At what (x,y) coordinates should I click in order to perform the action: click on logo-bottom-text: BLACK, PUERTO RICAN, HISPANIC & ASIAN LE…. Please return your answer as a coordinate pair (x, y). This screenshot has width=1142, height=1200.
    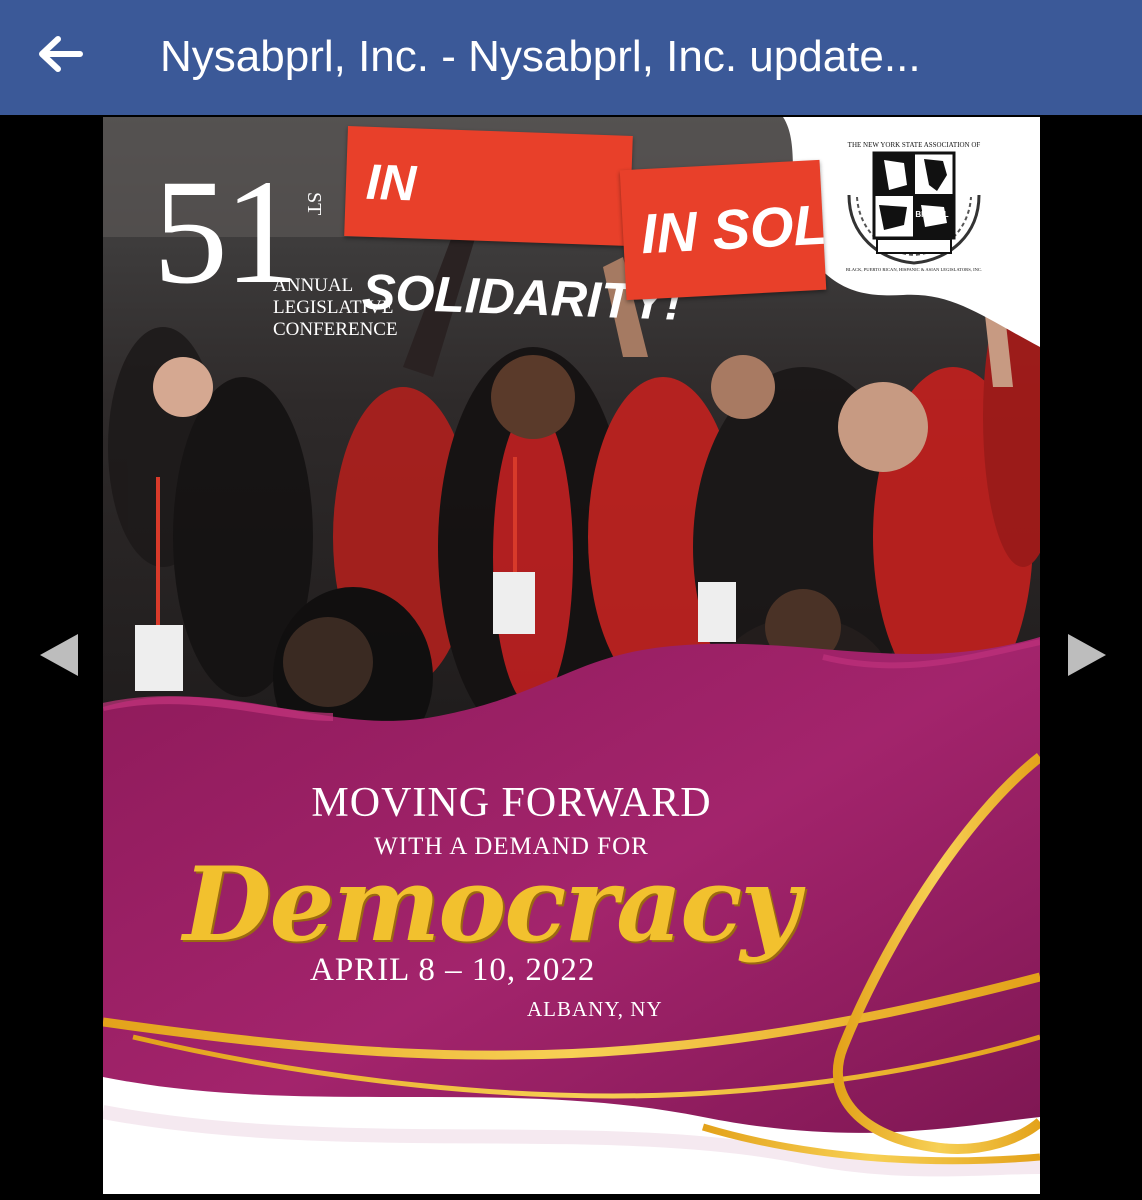
    Looking at the image, I should click on (914, 270).